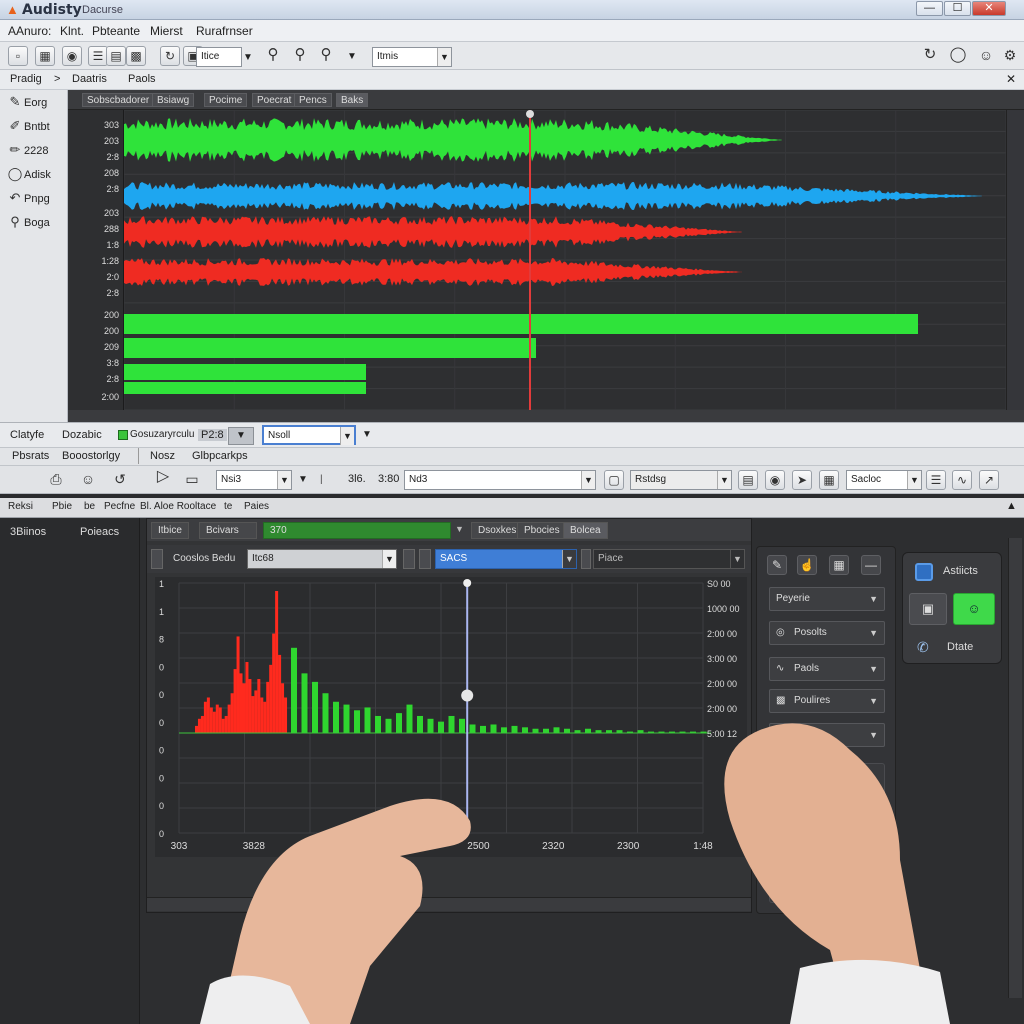 The image size is (1024, 1024). I want to click on lower-head-item-5: Bl. Aloe Rooltace, so click(178, 506).